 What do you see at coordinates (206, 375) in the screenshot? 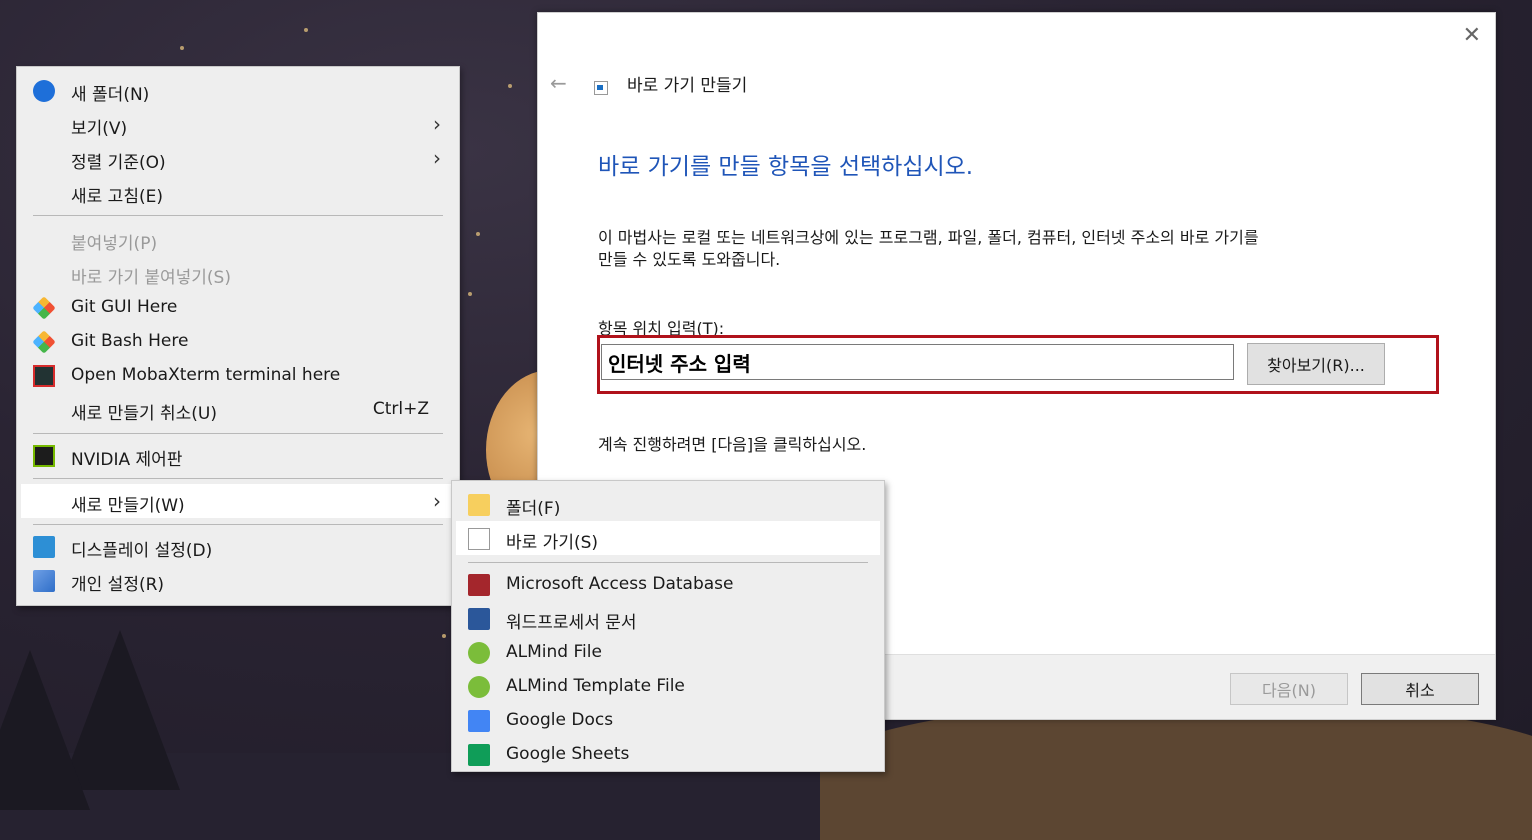
I see `menu-item-label: Open MobaXterm terminal here` at bounding box center [206, 375].